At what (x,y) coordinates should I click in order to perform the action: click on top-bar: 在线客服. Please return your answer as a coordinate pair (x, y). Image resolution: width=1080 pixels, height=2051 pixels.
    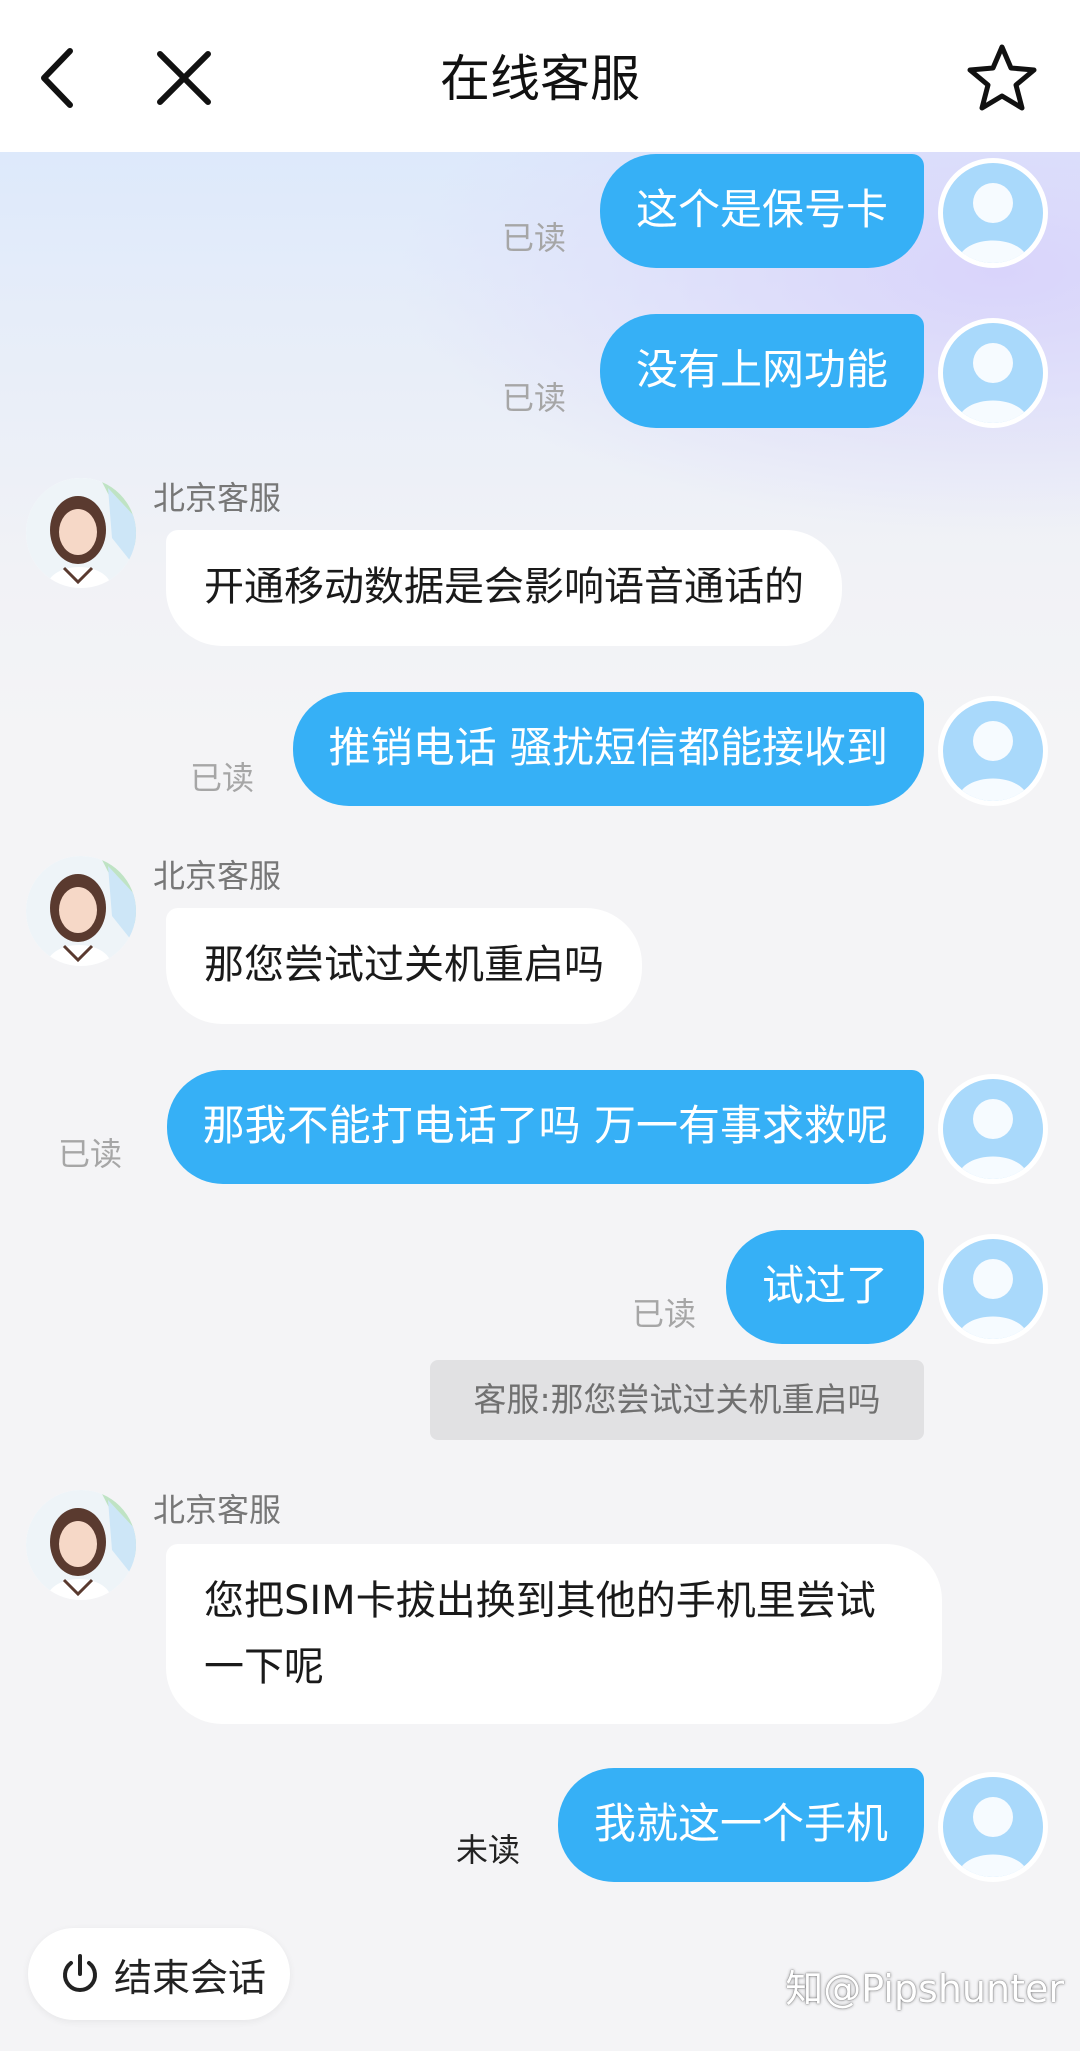
    Looking at the image, I should click on (540, 76).